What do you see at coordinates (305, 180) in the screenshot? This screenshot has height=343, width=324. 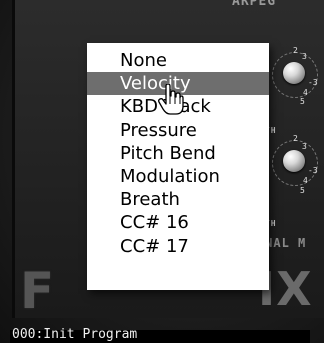 I see `knob-2-scale-mark: 4` at bounding box center [305, 180].